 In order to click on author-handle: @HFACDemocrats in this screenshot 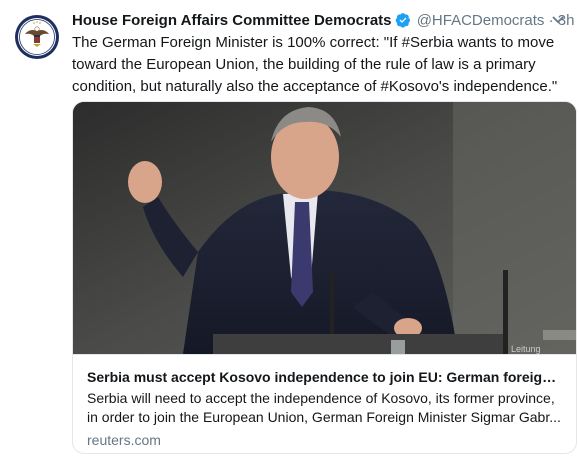, I will do `click(481, 20)`.